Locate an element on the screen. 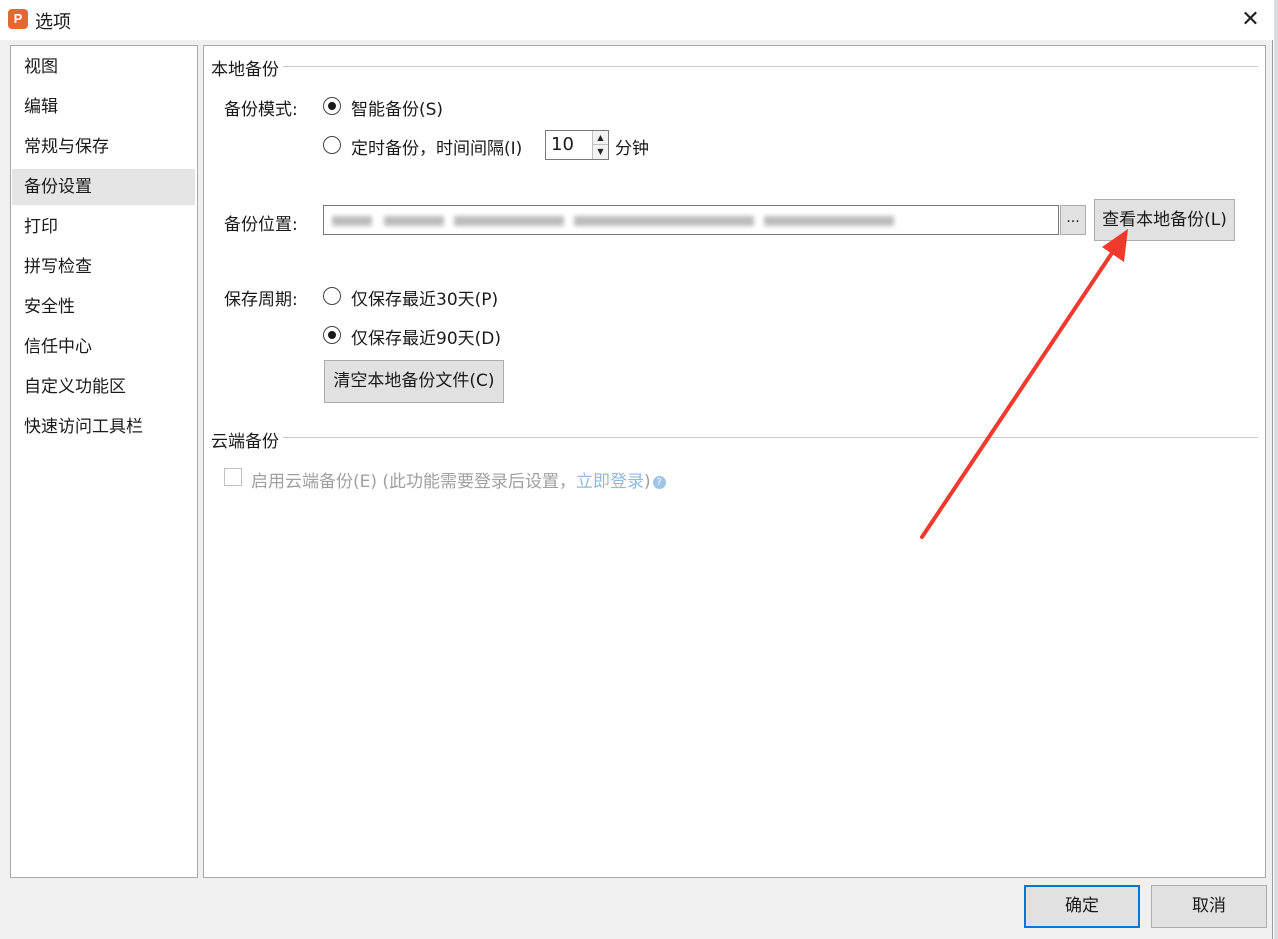  backup-mode-label: 备份模式: is located at coordinates (261, 110).